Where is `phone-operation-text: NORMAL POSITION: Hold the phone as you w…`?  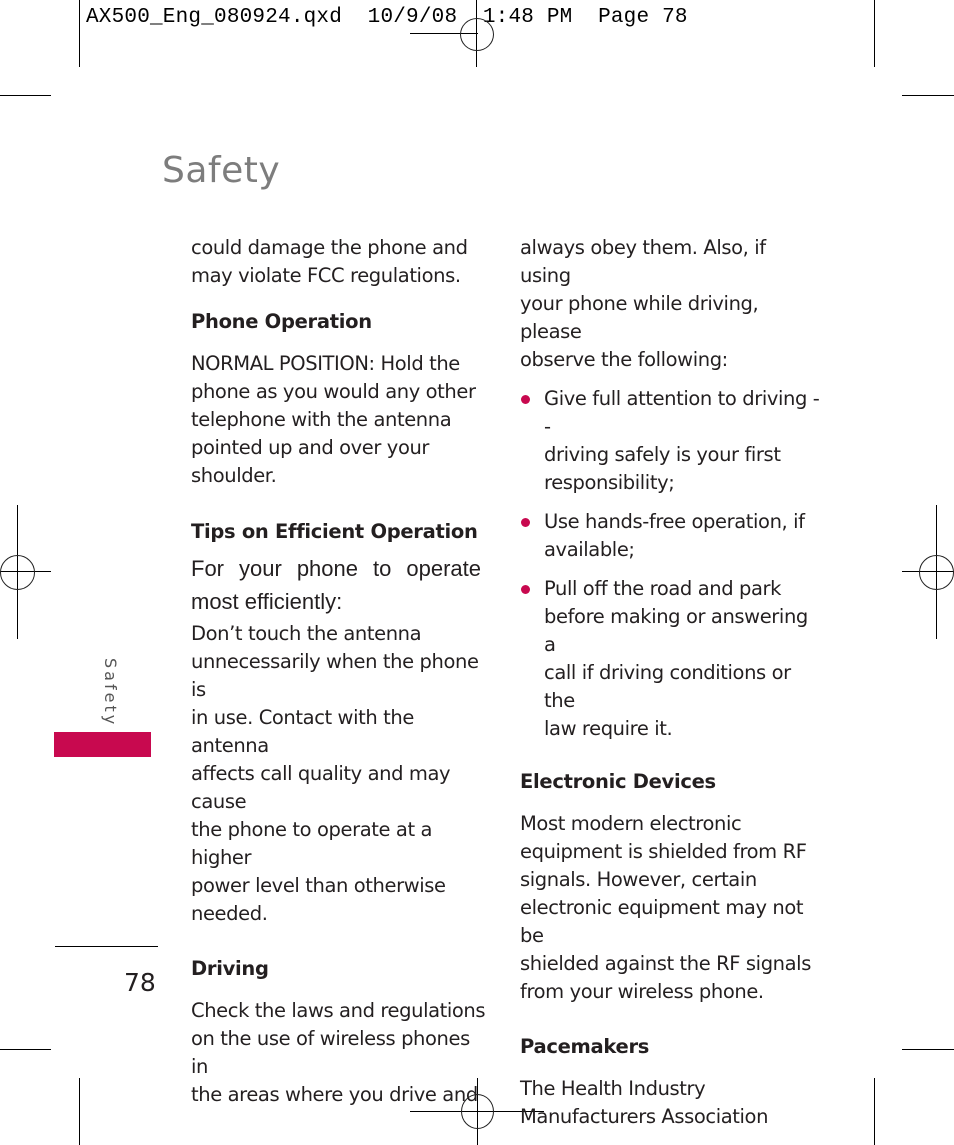
phone-operation-text: NORMAL POSITION: Hold the phone as you w… is located at coordinates (333, 419).